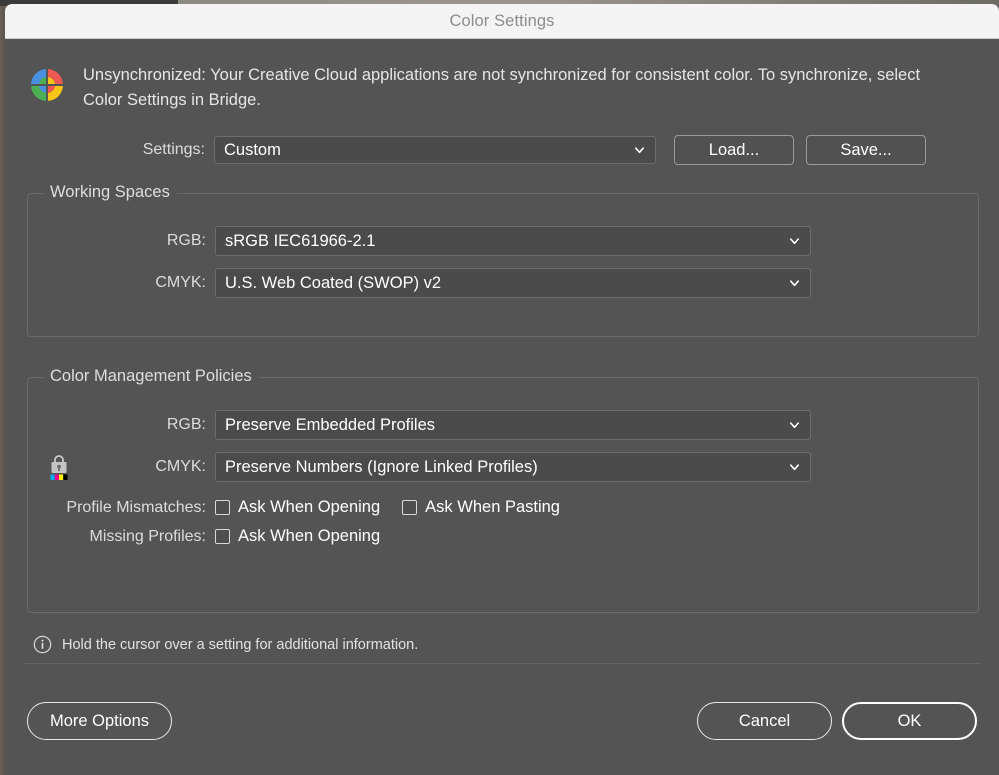  I want to click on policies-rgb-label: RGB:, so click(186, 424).